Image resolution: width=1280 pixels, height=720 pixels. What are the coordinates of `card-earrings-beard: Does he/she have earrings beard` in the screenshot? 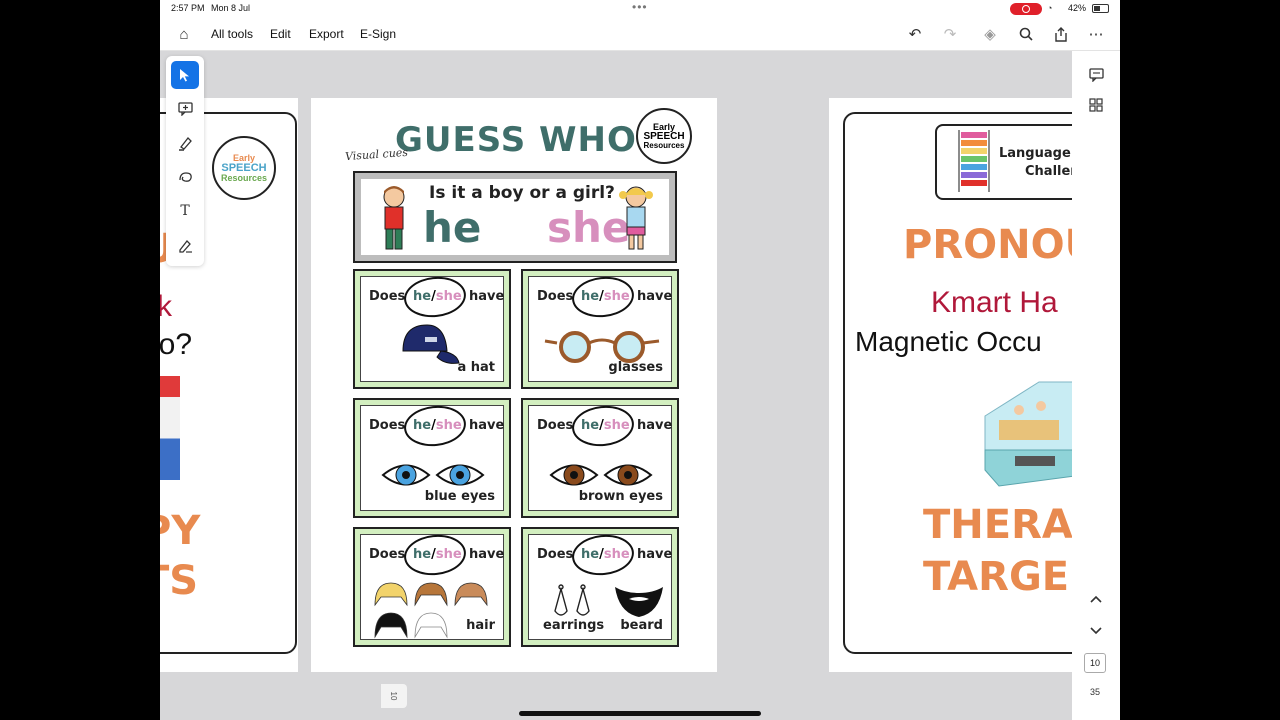 It's located at (600, 587).